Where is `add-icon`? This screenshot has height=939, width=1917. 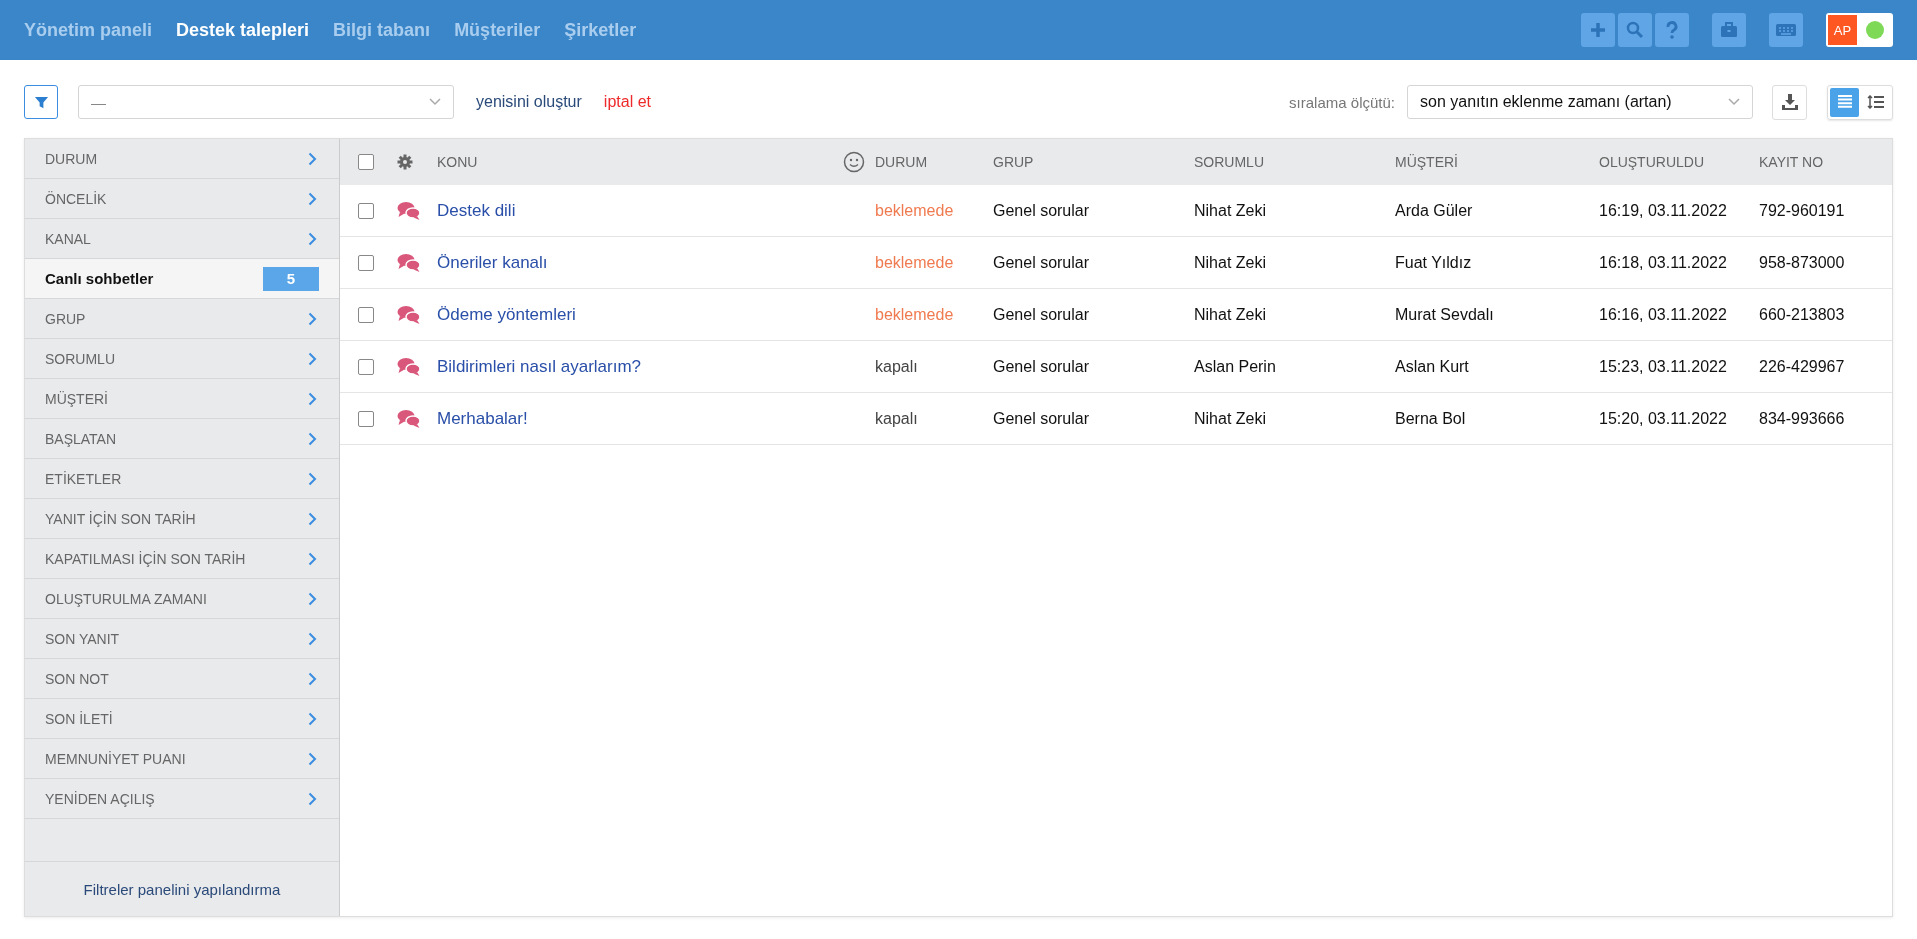 add-icon is located at coordinates (1598, 30).